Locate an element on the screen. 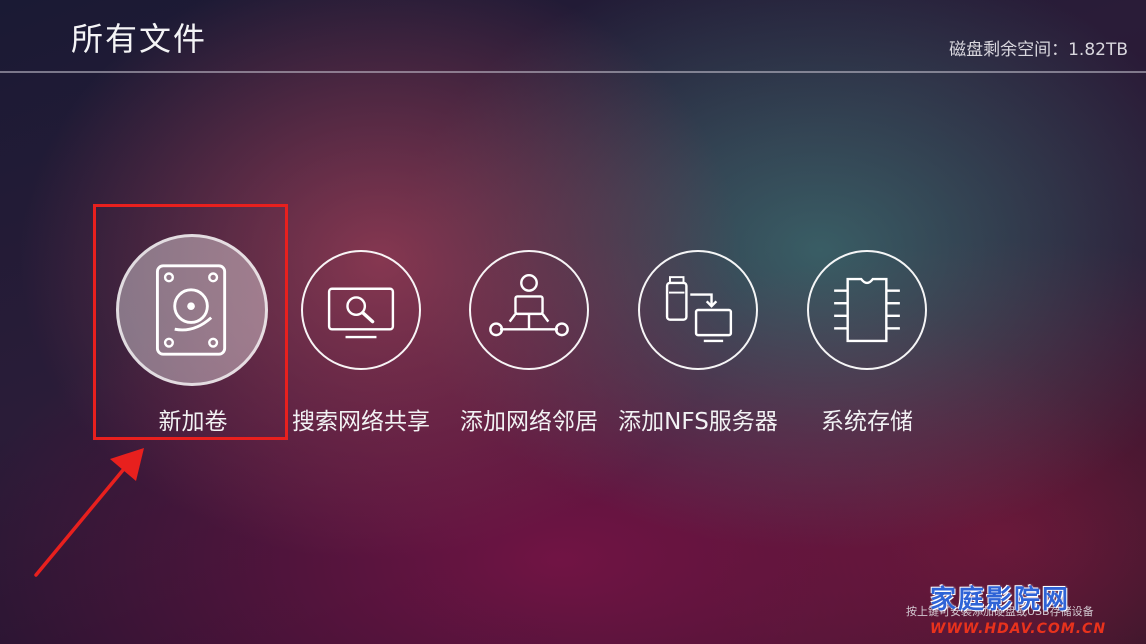  search-monitor-icon is located at coordinates (361, 313).